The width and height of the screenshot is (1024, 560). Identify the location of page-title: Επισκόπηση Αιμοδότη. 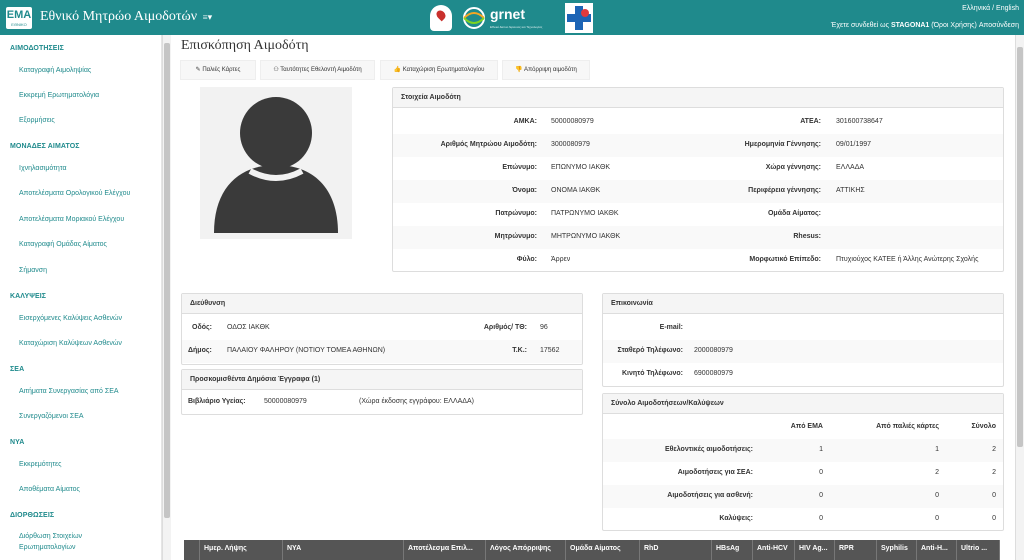
(245, 45).